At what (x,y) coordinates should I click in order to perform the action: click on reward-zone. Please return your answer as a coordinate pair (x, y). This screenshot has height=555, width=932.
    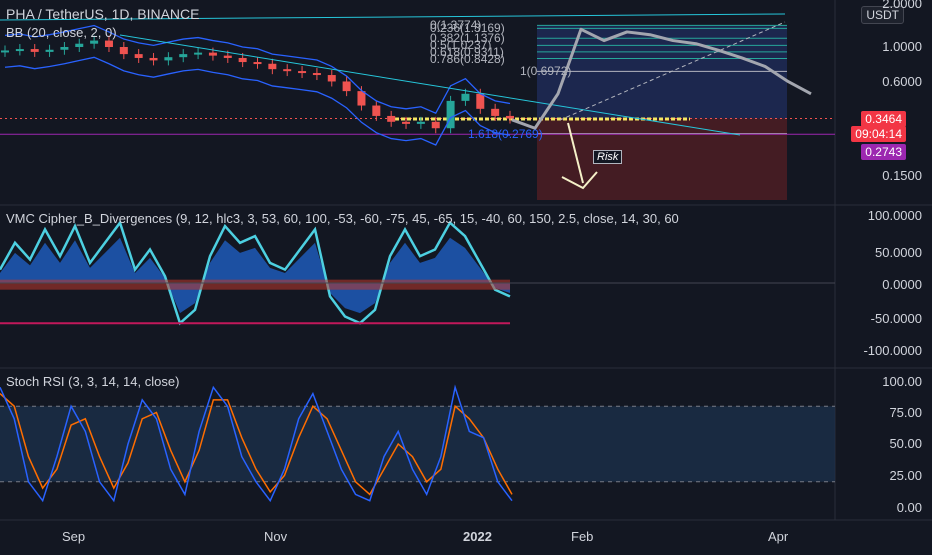
    Looking at the image, I should click on (662, 72).